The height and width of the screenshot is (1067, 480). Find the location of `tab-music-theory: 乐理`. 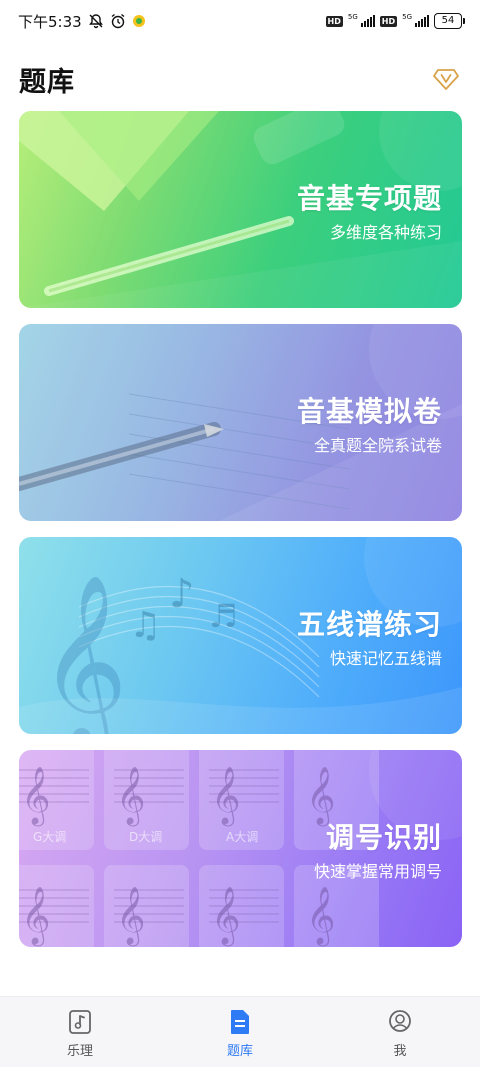

tab-music-theory: 乐理 is located at coordinates (80, 1032).